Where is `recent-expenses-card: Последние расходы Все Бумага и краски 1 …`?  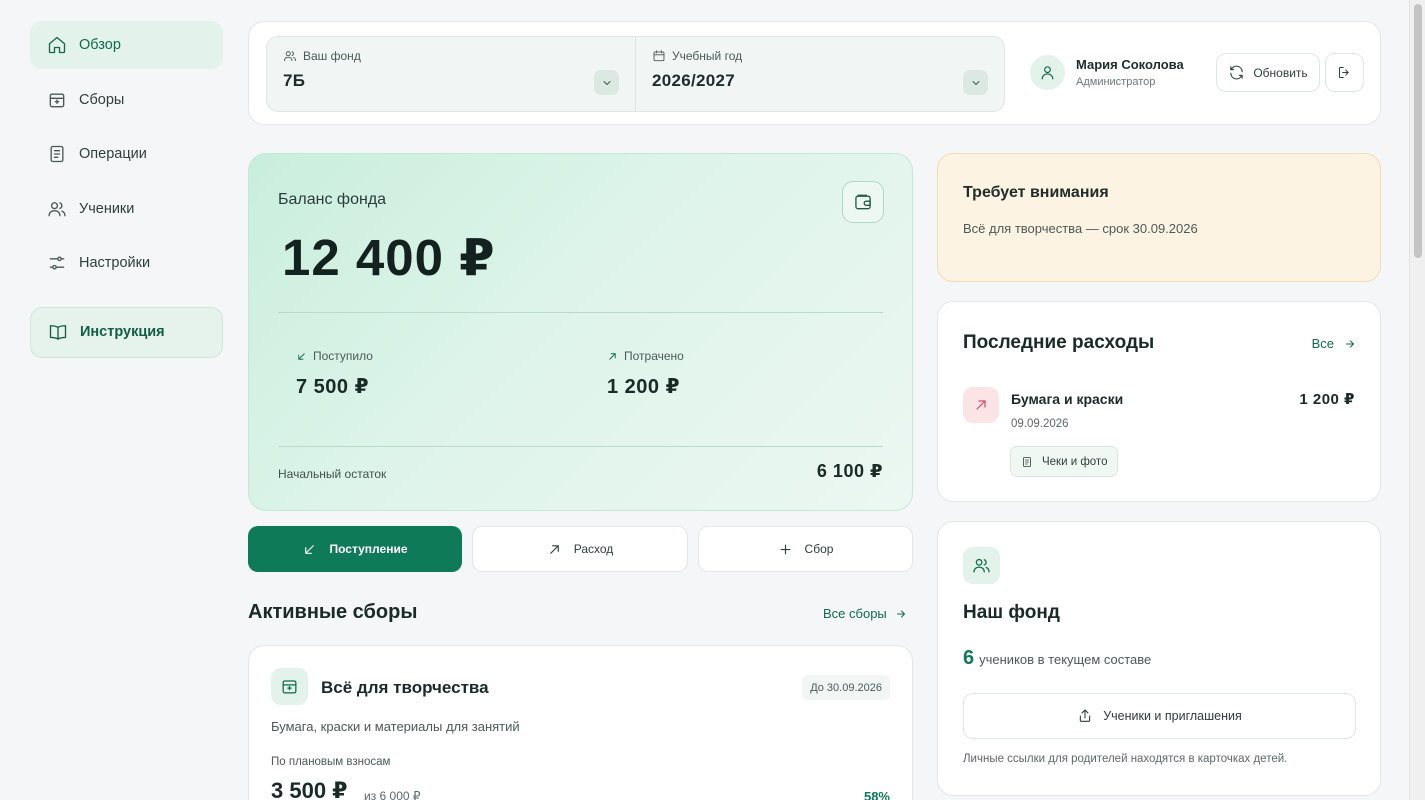
recent-expenses-card: Последние расходы Все Бумага и краски 1 … is located at coordinates (1159, 401).